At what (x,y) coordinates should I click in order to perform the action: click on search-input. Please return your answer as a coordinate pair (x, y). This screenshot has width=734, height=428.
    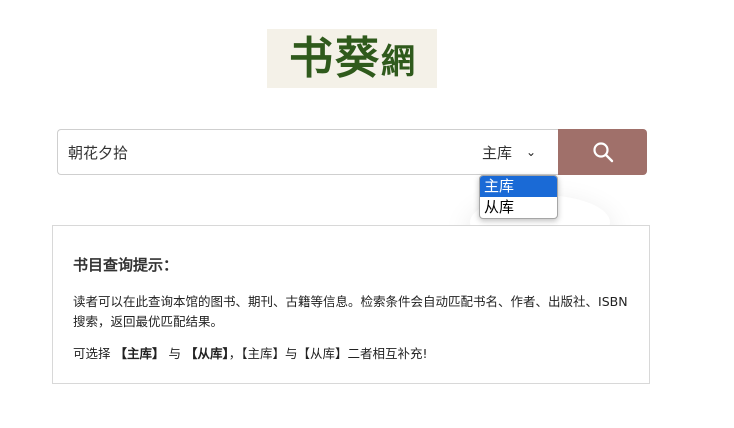
    Looking at the image, I should click on (267, 152).